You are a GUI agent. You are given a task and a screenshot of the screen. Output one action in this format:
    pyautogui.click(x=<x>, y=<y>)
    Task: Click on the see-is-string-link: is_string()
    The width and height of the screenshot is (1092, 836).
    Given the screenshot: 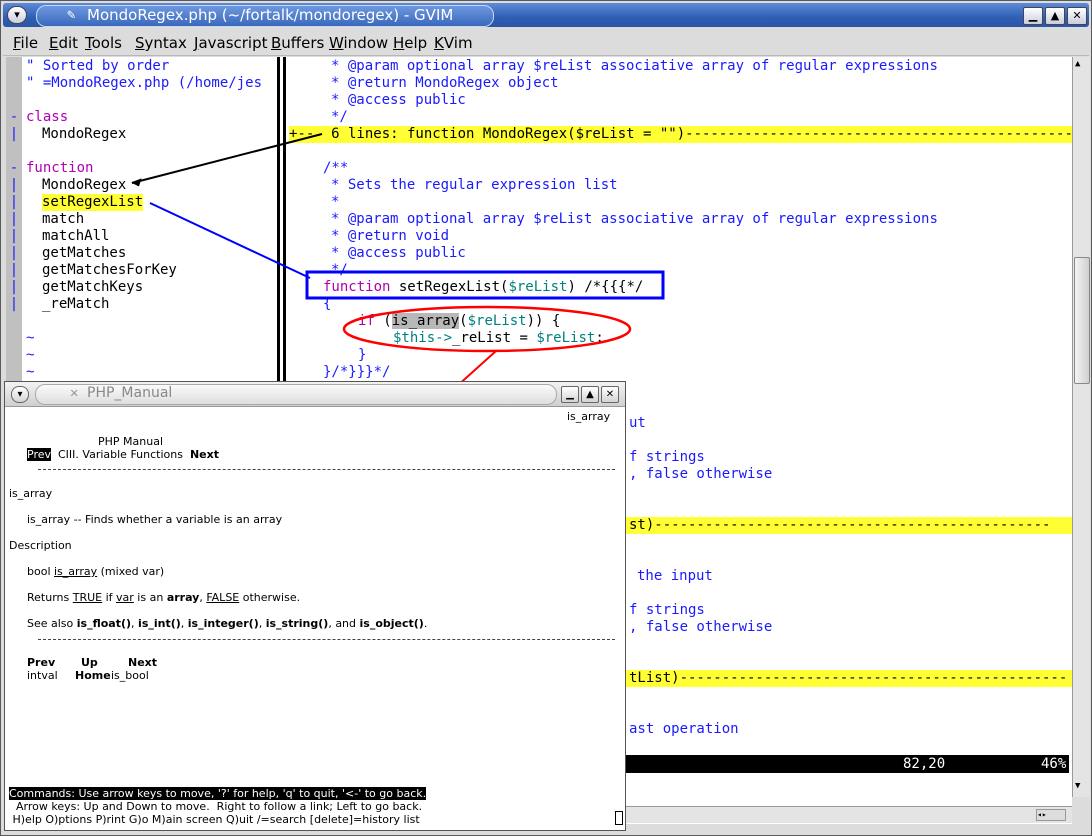 What is the action you would take?
    pyautogui.click(x=297, y=623)
    